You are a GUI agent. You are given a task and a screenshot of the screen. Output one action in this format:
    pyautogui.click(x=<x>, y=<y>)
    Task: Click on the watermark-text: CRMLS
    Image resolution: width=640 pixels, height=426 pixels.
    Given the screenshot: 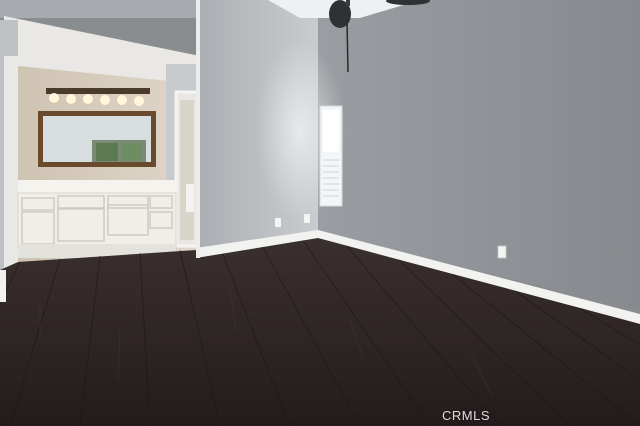 What is the action you would take?
    pyautogui.click(x=466, y=415)
    